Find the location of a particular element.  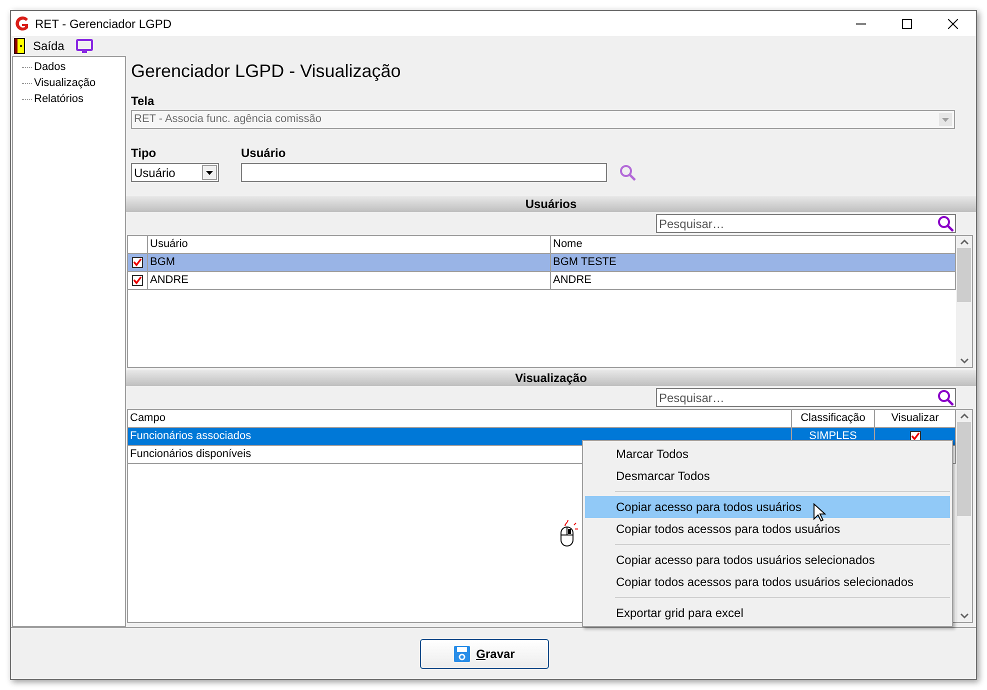

tree-item: Dados is located at coordinates (50, 67).